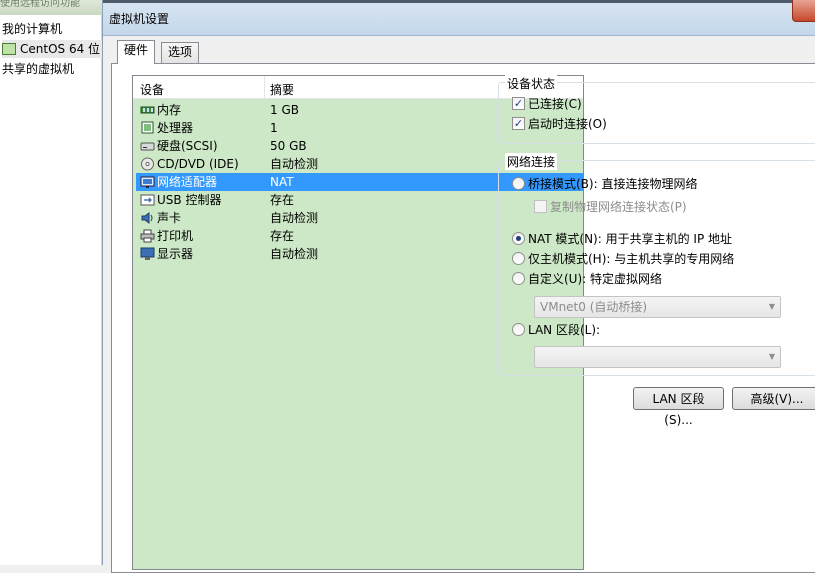 This screenshot has width=815, height=573. Describe the element at coordinates (613, 184) in the screenshot. I see `bridged-label: 桥接模式(B): 直接连接物理网络` at that location.